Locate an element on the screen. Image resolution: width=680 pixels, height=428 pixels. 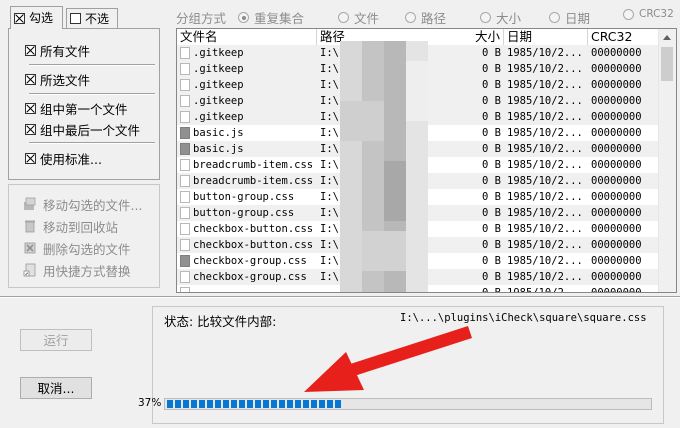
tab-check: 勾选 is located at coordinates (36, 17).